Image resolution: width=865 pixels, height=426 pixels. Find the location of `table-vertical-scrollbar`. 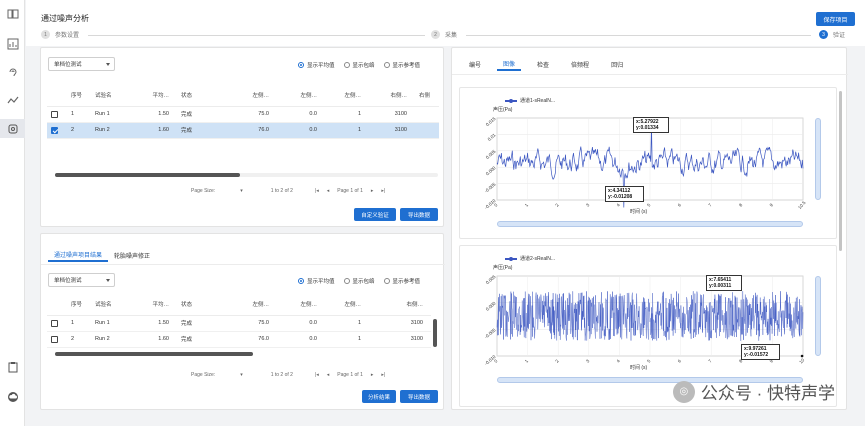

table-vertical-scrollbar is located at coordinates (435, 333).